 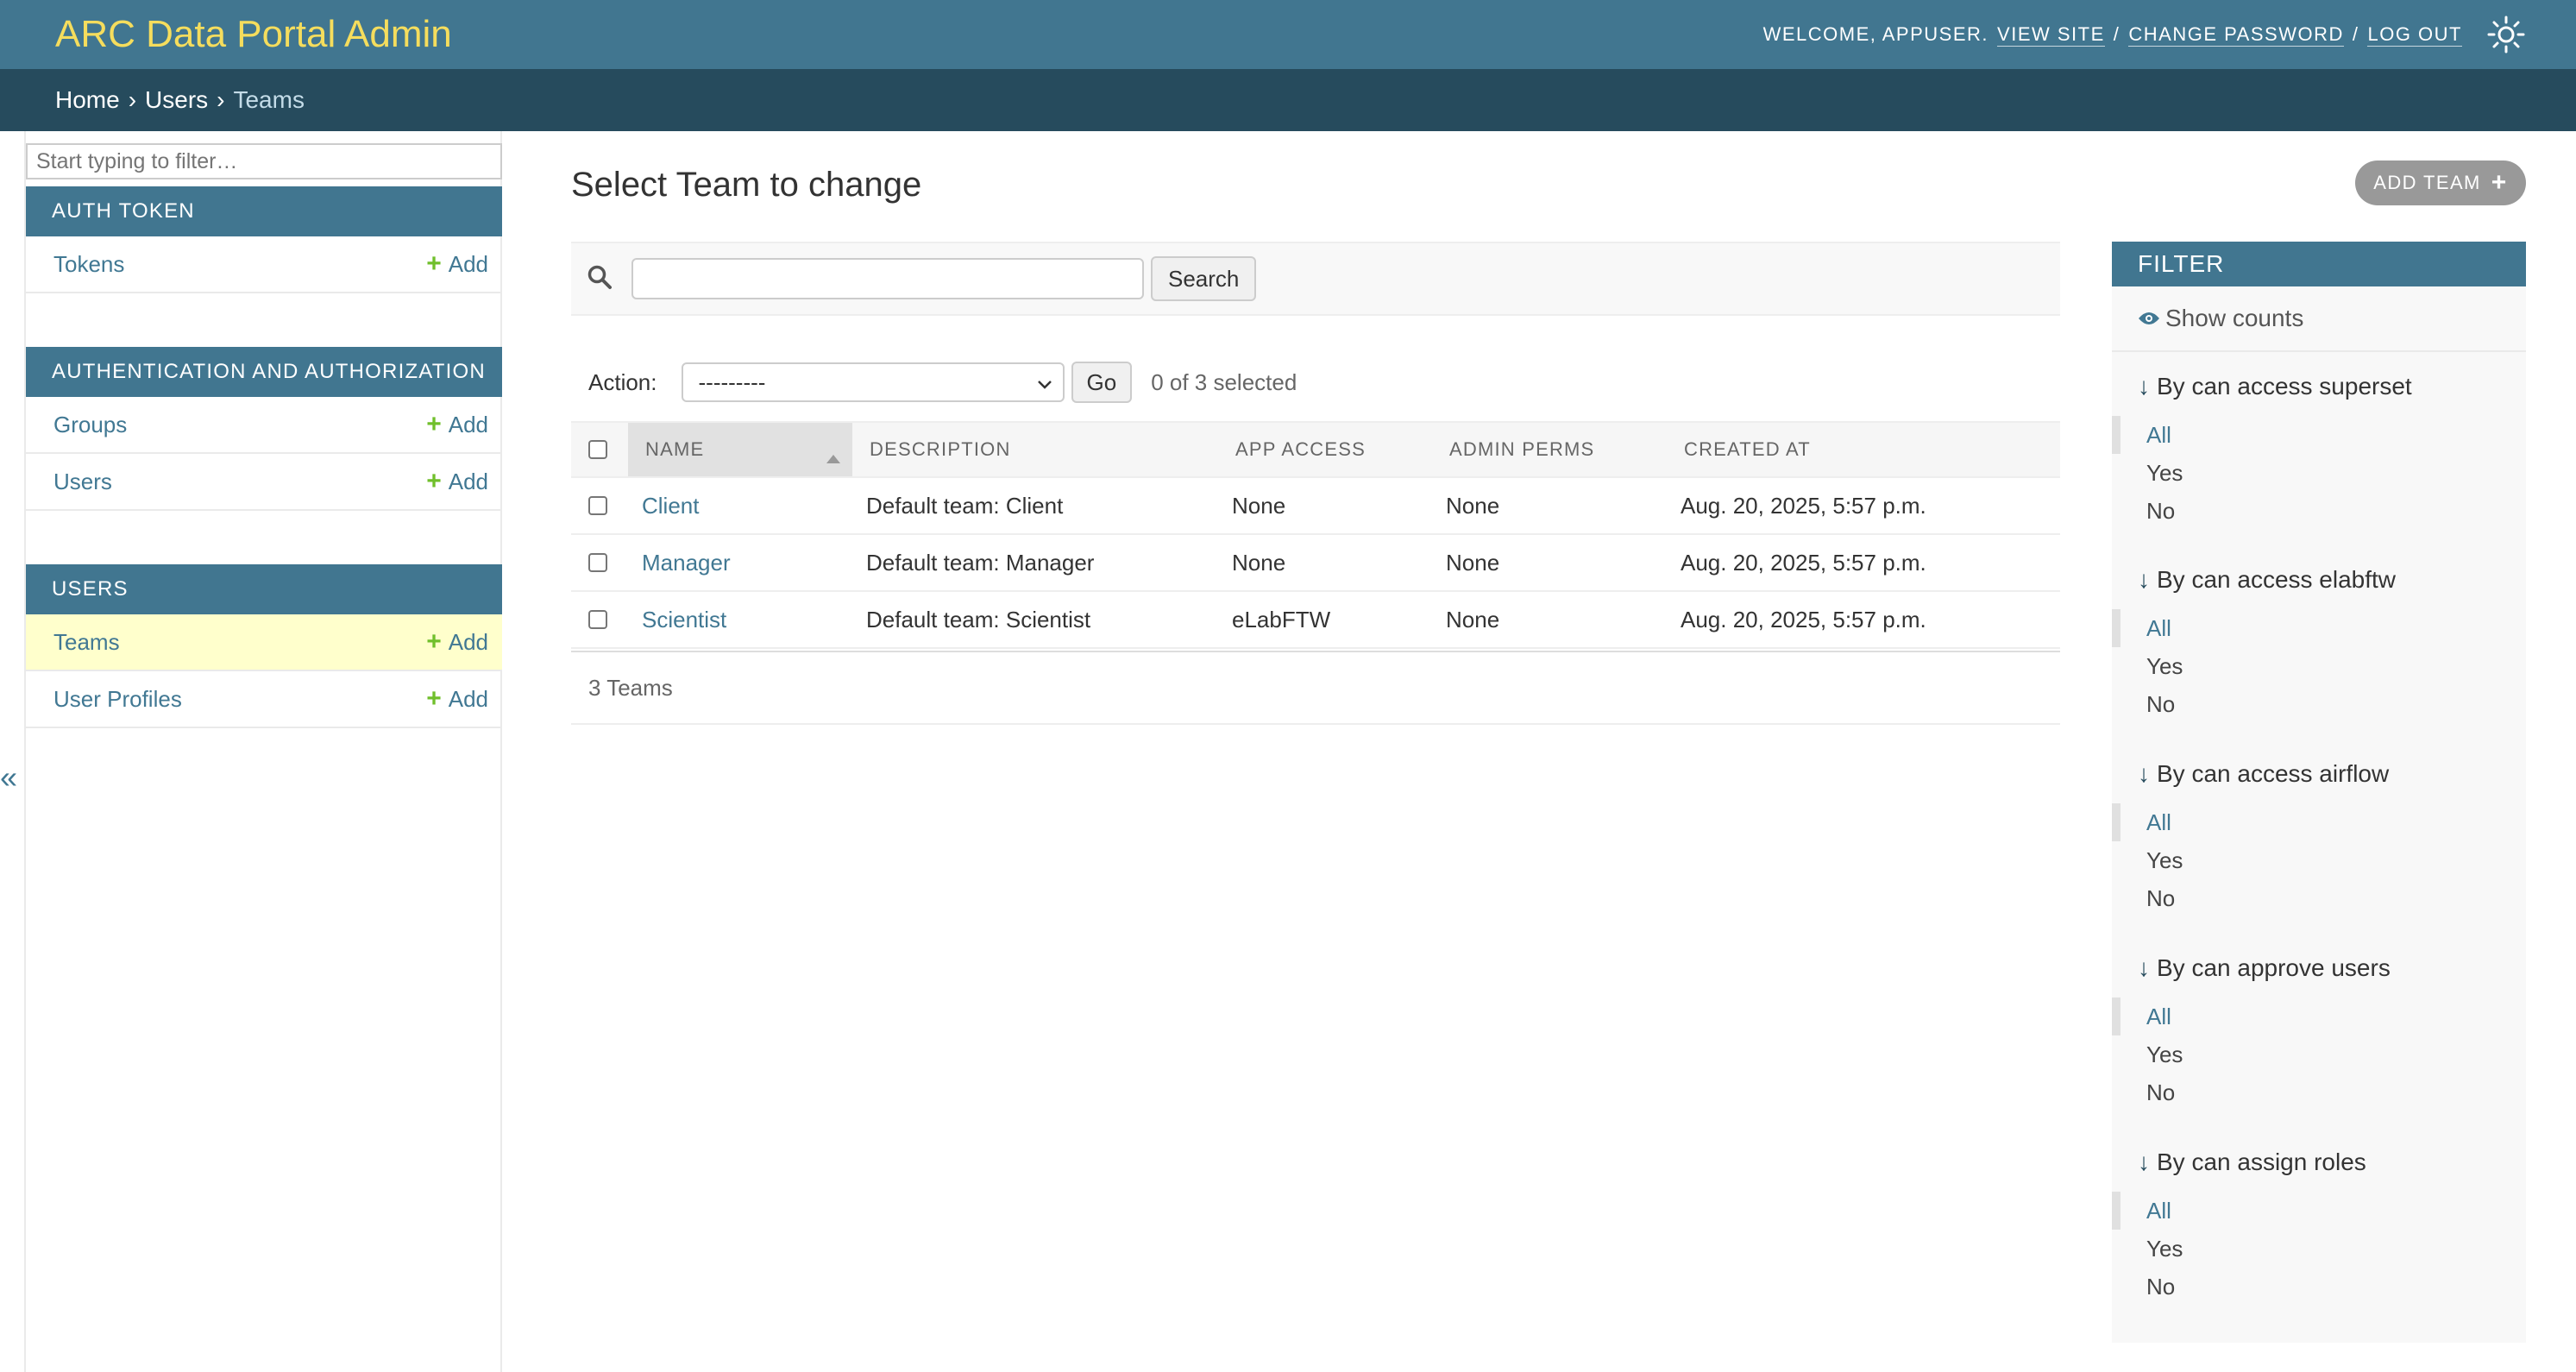 I want to click on column-header-name: Name, so click(x=740, y=449).